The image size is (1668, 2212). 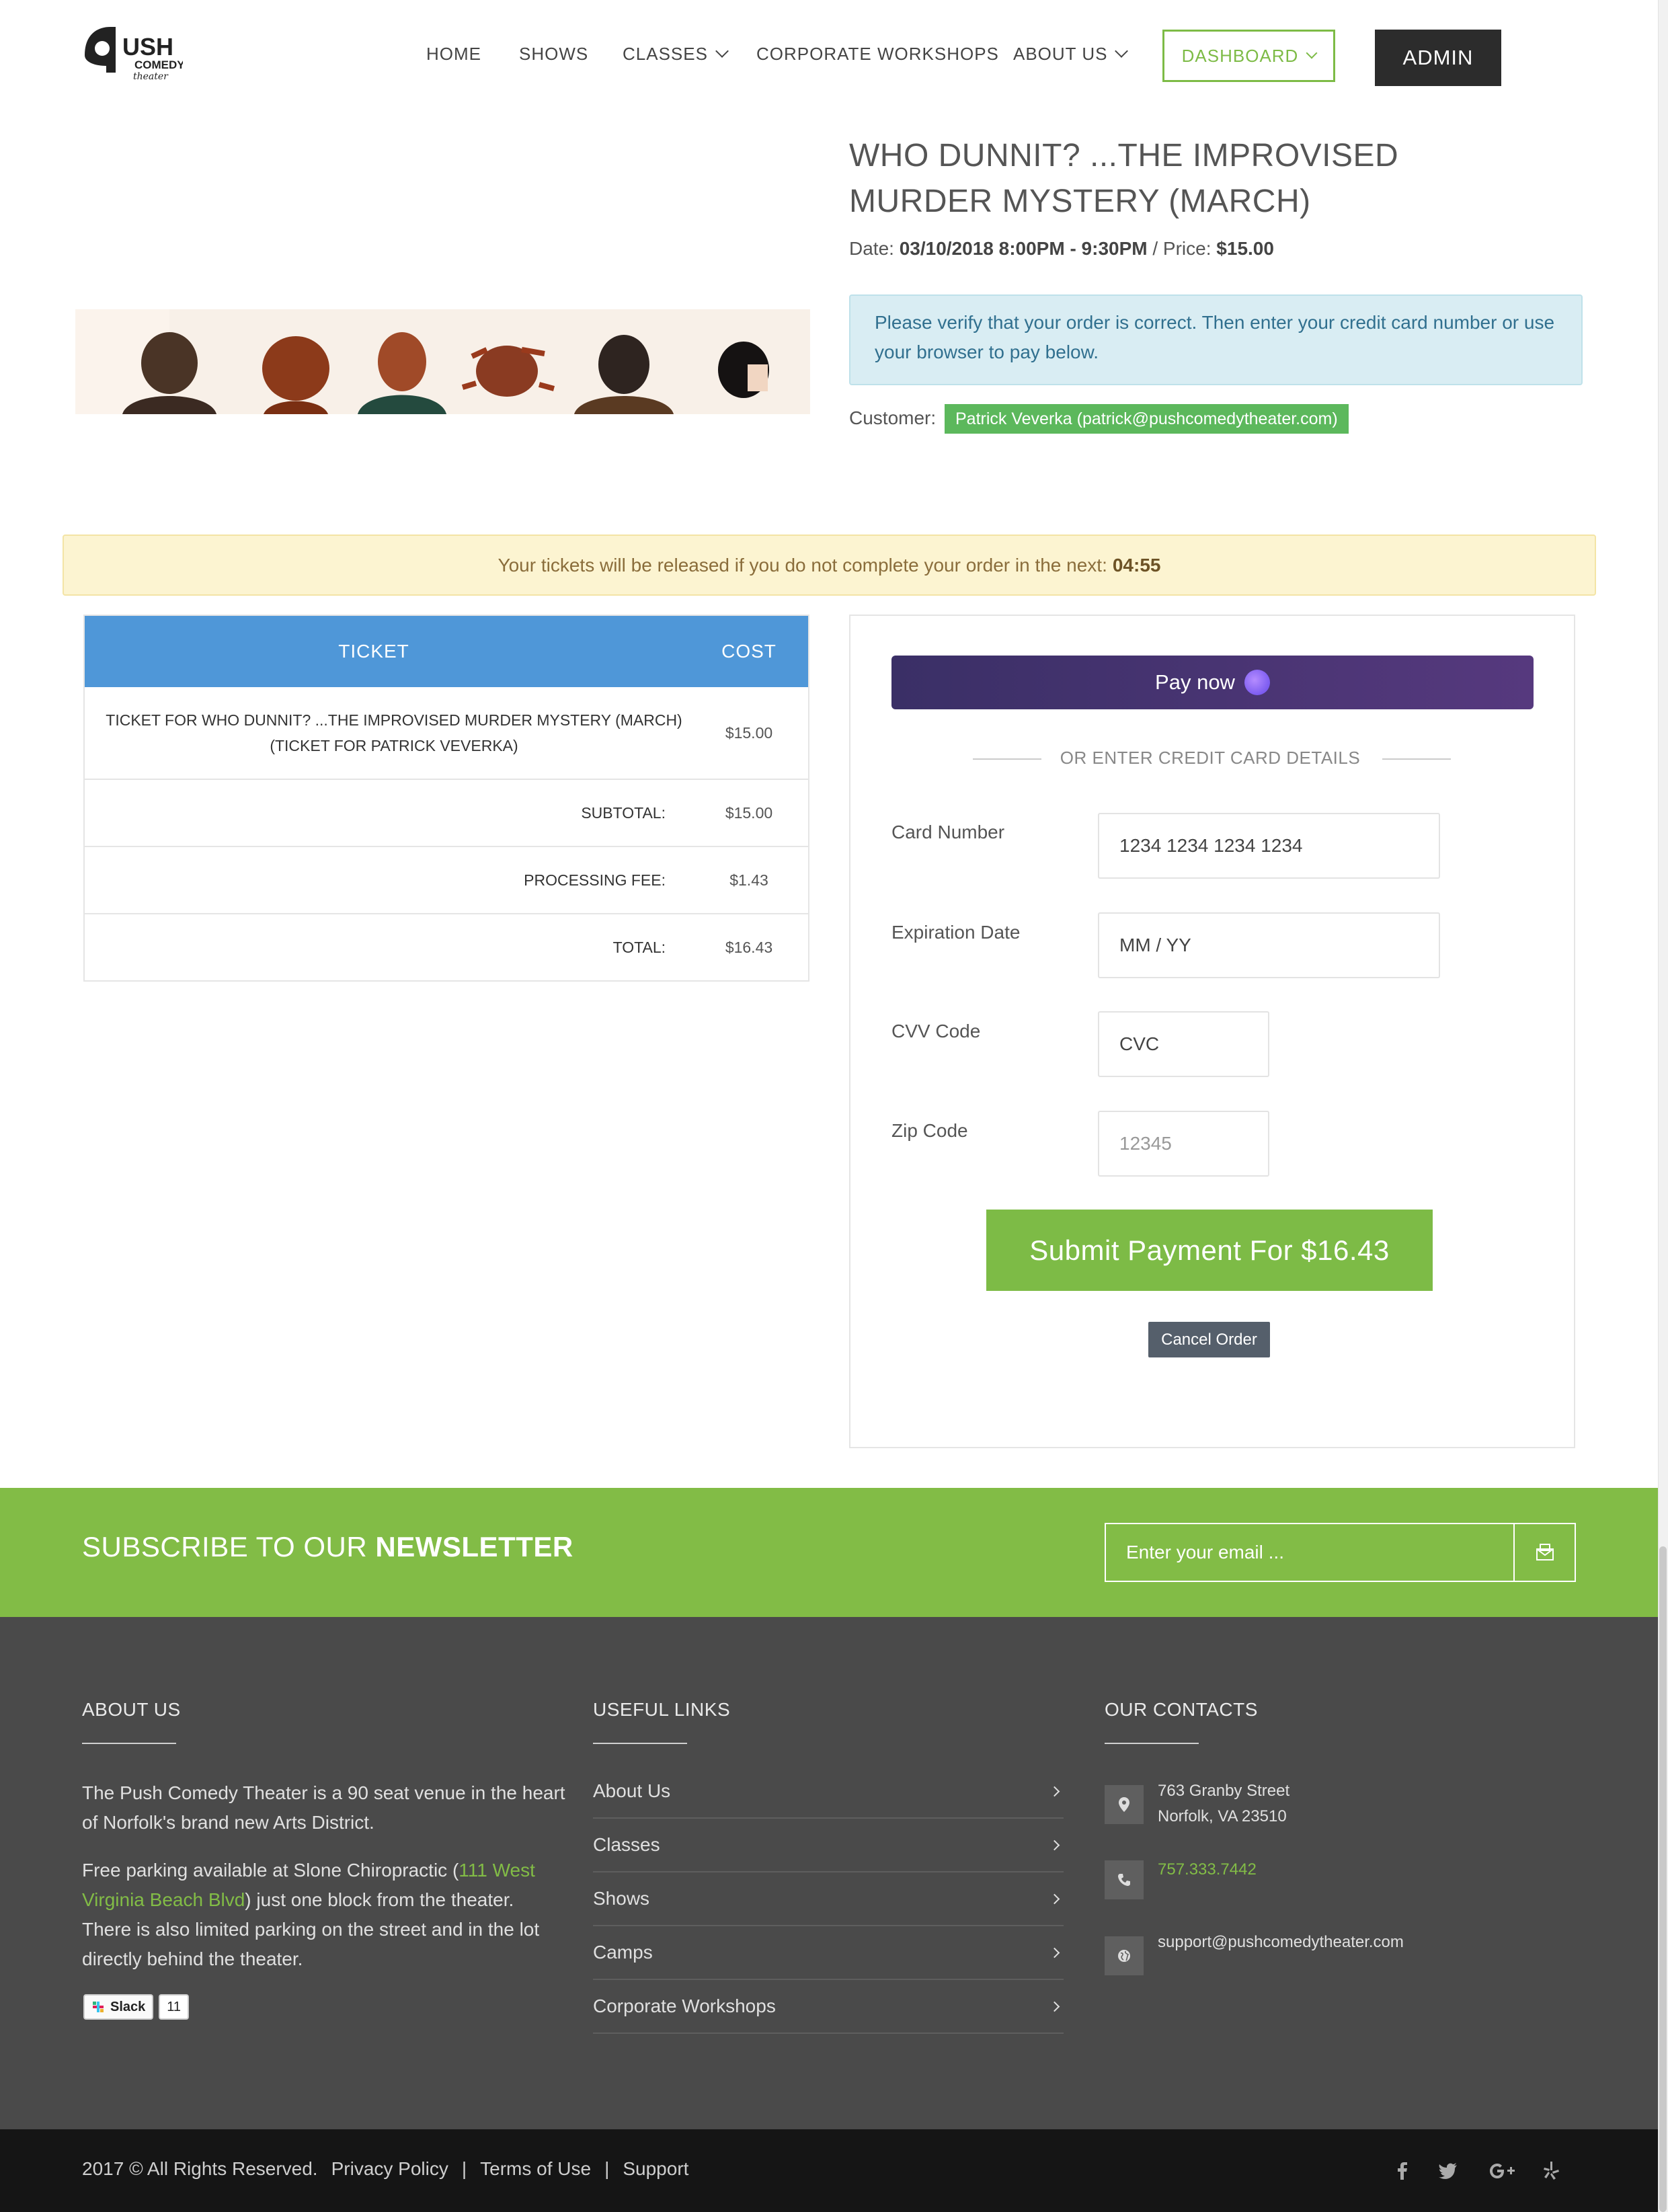 I want to click on map-marker-icon, so click(x=1124, y=1804).